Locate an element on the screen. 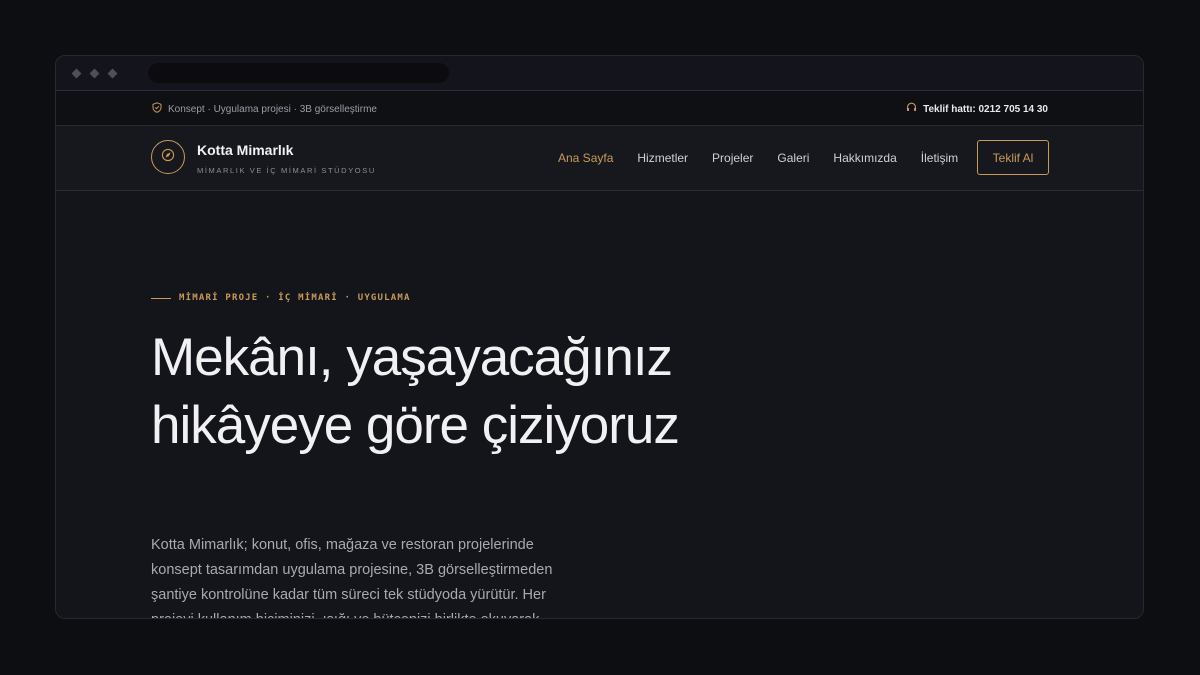  nav-item-hizmetler: Hizmetler is located at coordinates (662, 158).